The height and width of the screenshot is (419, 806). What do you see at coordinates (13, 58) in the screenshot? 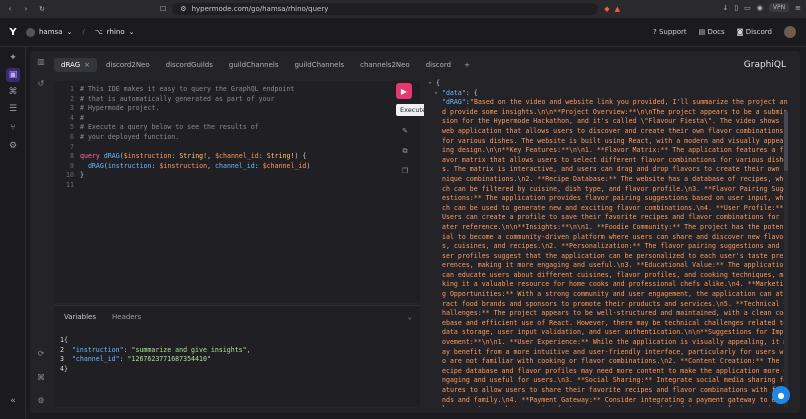
I see `functions-icon: ✦` at bounding box center [13, 58].